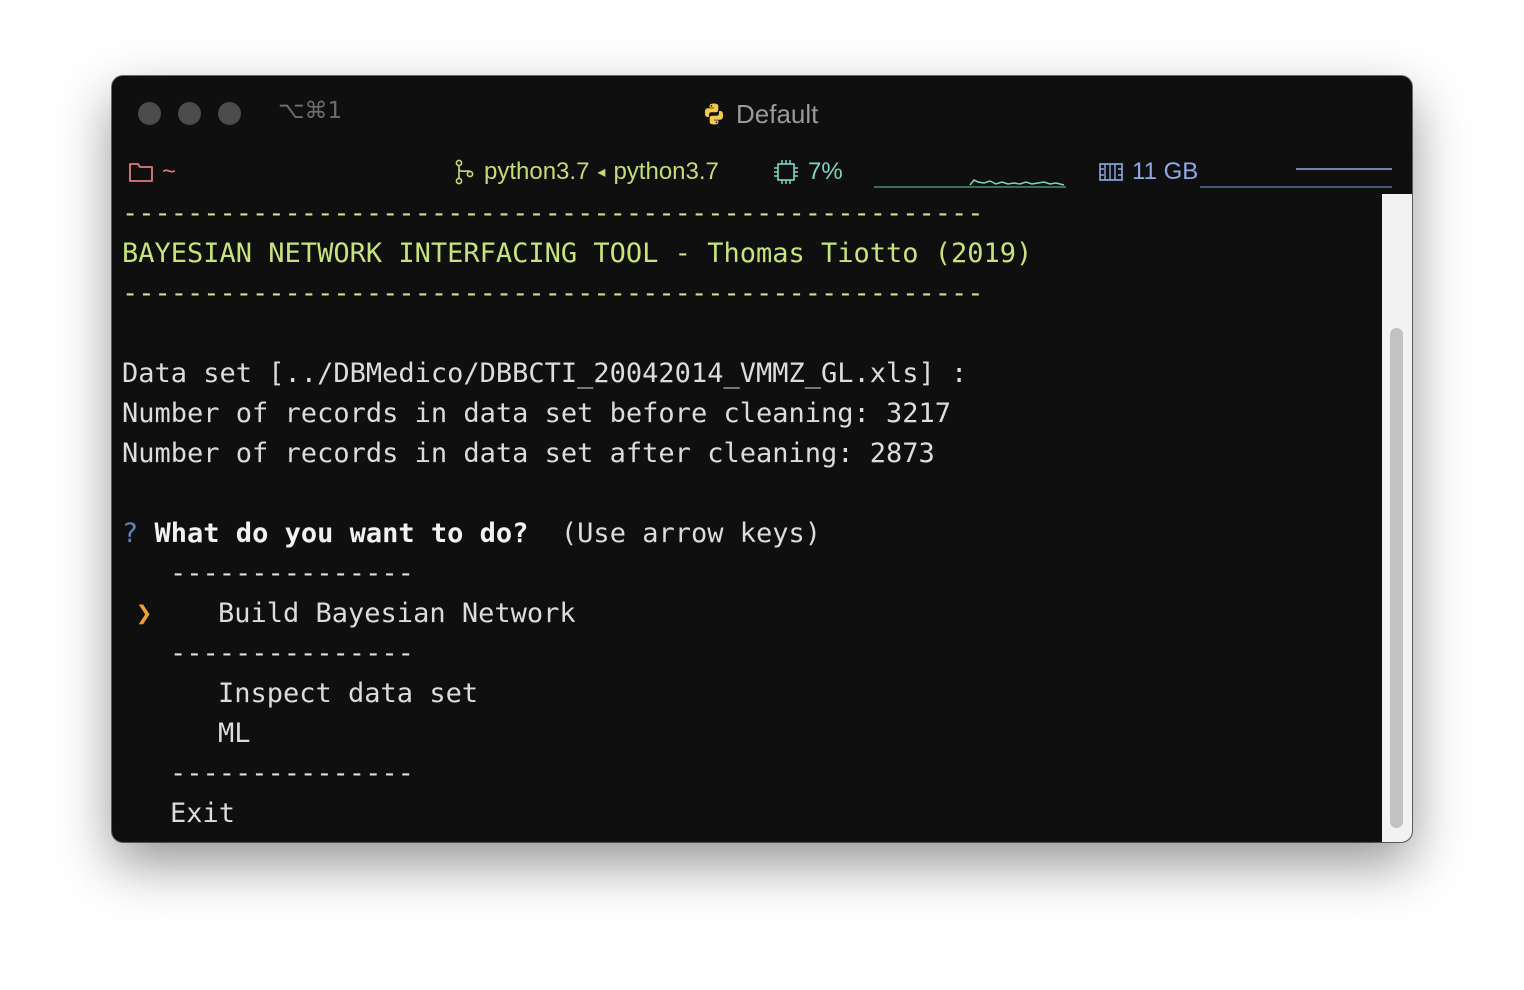  I want to click on title-bar: ⌥⌘1 Default, so click(762, 114).